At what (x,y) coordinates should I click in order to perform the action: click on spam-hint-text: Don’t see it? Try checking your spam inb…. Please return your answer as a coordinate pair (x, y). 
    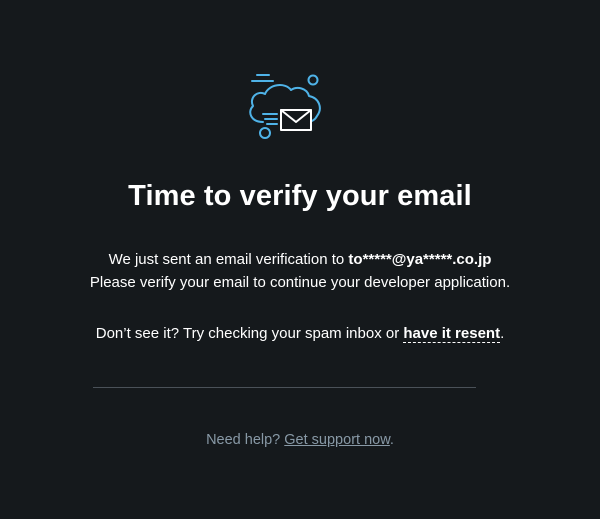
    Looking at the image, I should click on (249, 333).